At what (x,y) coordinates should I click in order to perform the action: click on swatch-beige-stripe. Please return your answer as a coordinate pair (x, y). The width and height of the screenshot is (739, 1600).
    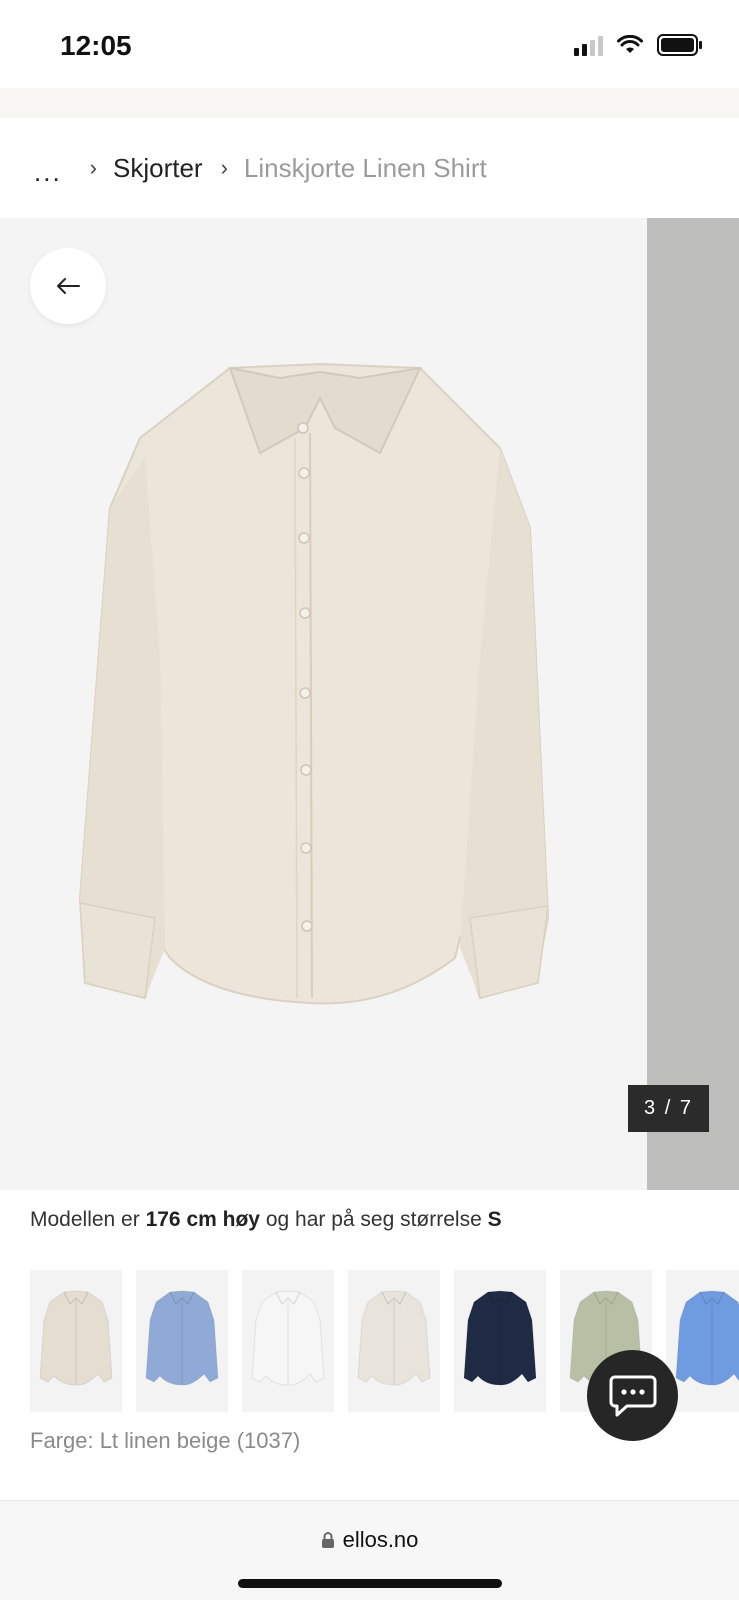
    Looking at the image, I should click on (394, 1341).